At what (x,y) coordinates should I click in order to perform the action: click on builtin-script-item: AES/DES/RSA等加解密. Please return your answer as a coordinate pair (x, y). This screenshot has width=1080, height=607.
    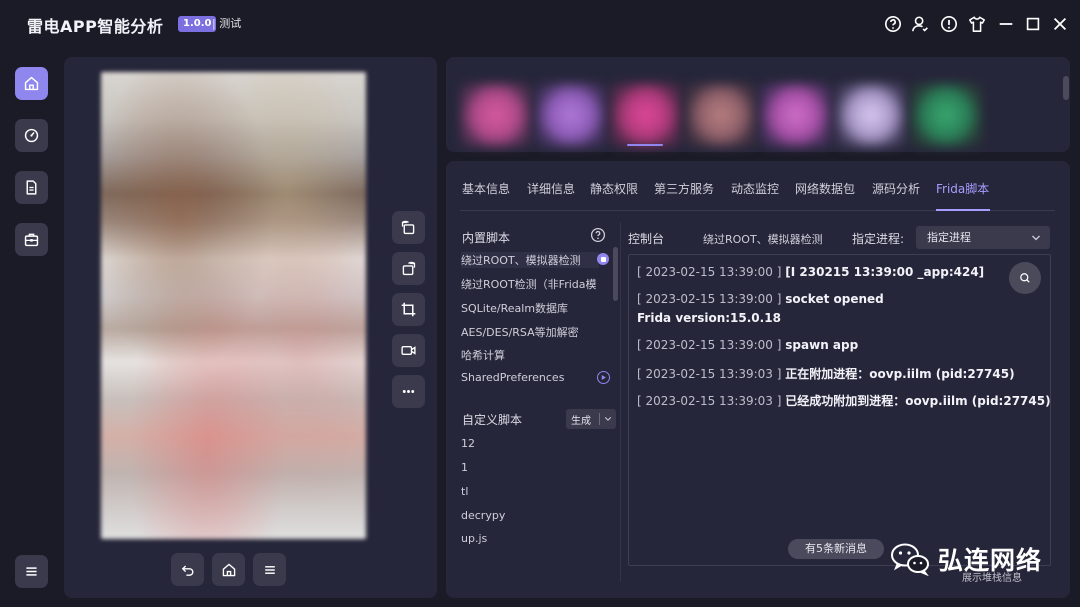
    Looking at the image, I should click on (530, 332).